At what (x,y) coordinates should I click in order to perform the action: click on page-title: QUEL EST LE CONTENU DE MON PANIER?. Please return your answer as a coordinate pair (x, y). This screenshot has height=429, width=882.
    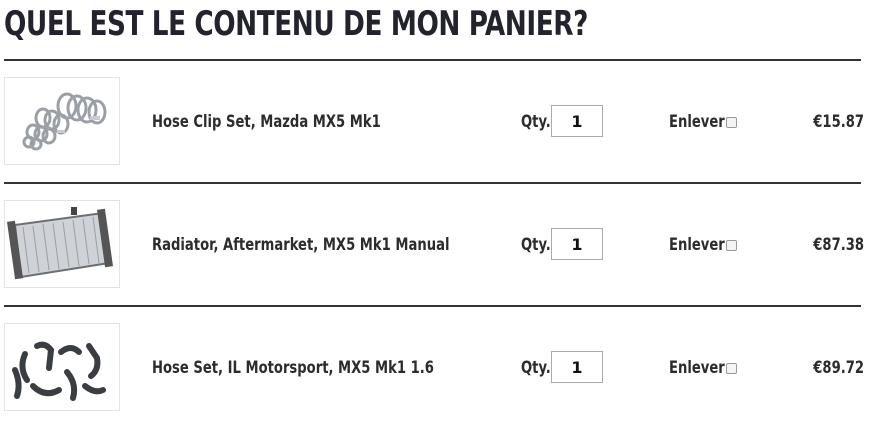
    Looking at the image, I should click on (296, 24).